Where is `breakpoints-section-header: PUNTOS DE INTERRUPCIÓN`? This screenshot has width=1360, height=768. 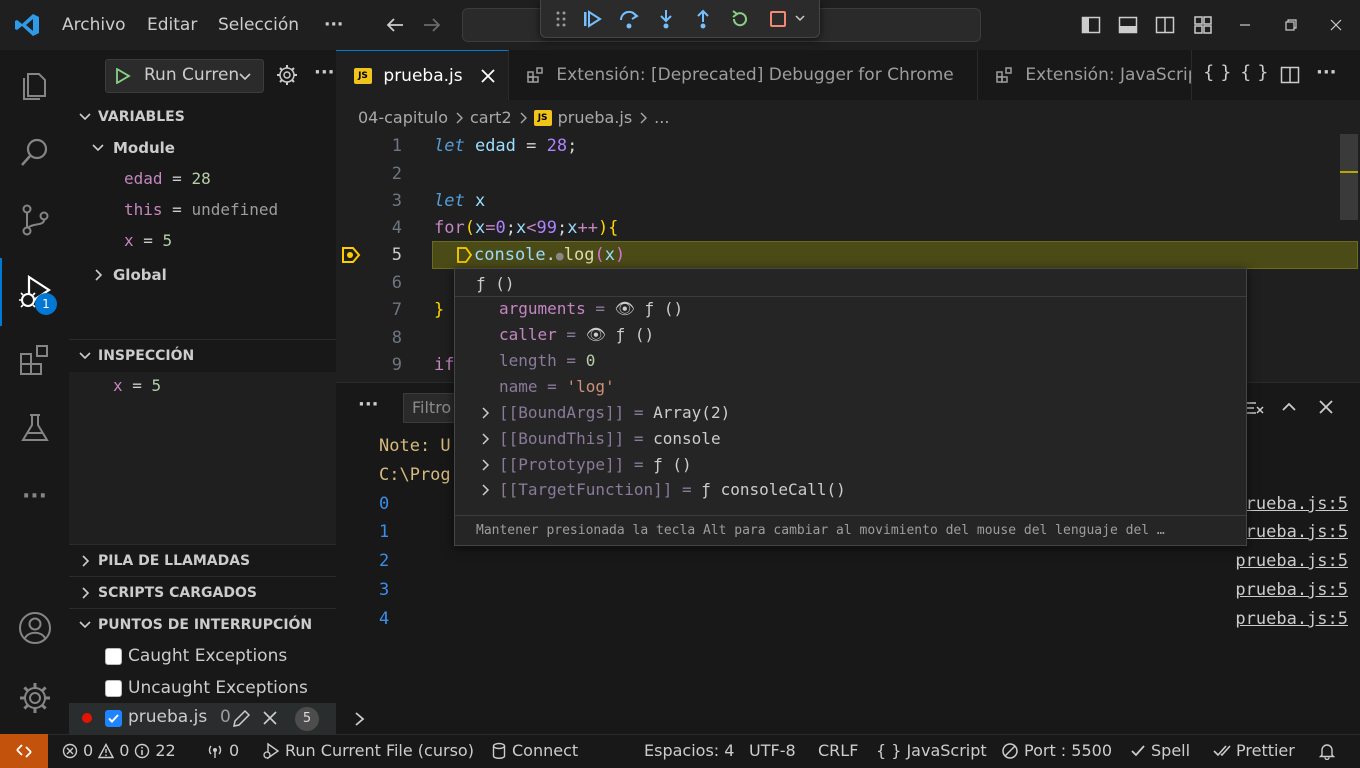 breakpoints-section-header: PUNTOS DE INTERRUPCIÓN is located at coordinates (202, 624).